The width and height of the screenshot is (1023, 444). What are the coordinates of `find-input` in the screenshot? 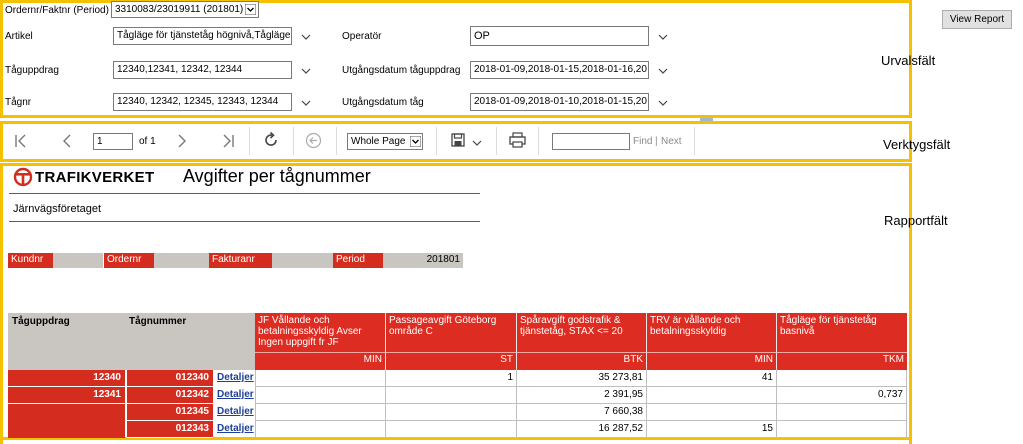 It's located at (591, 141).